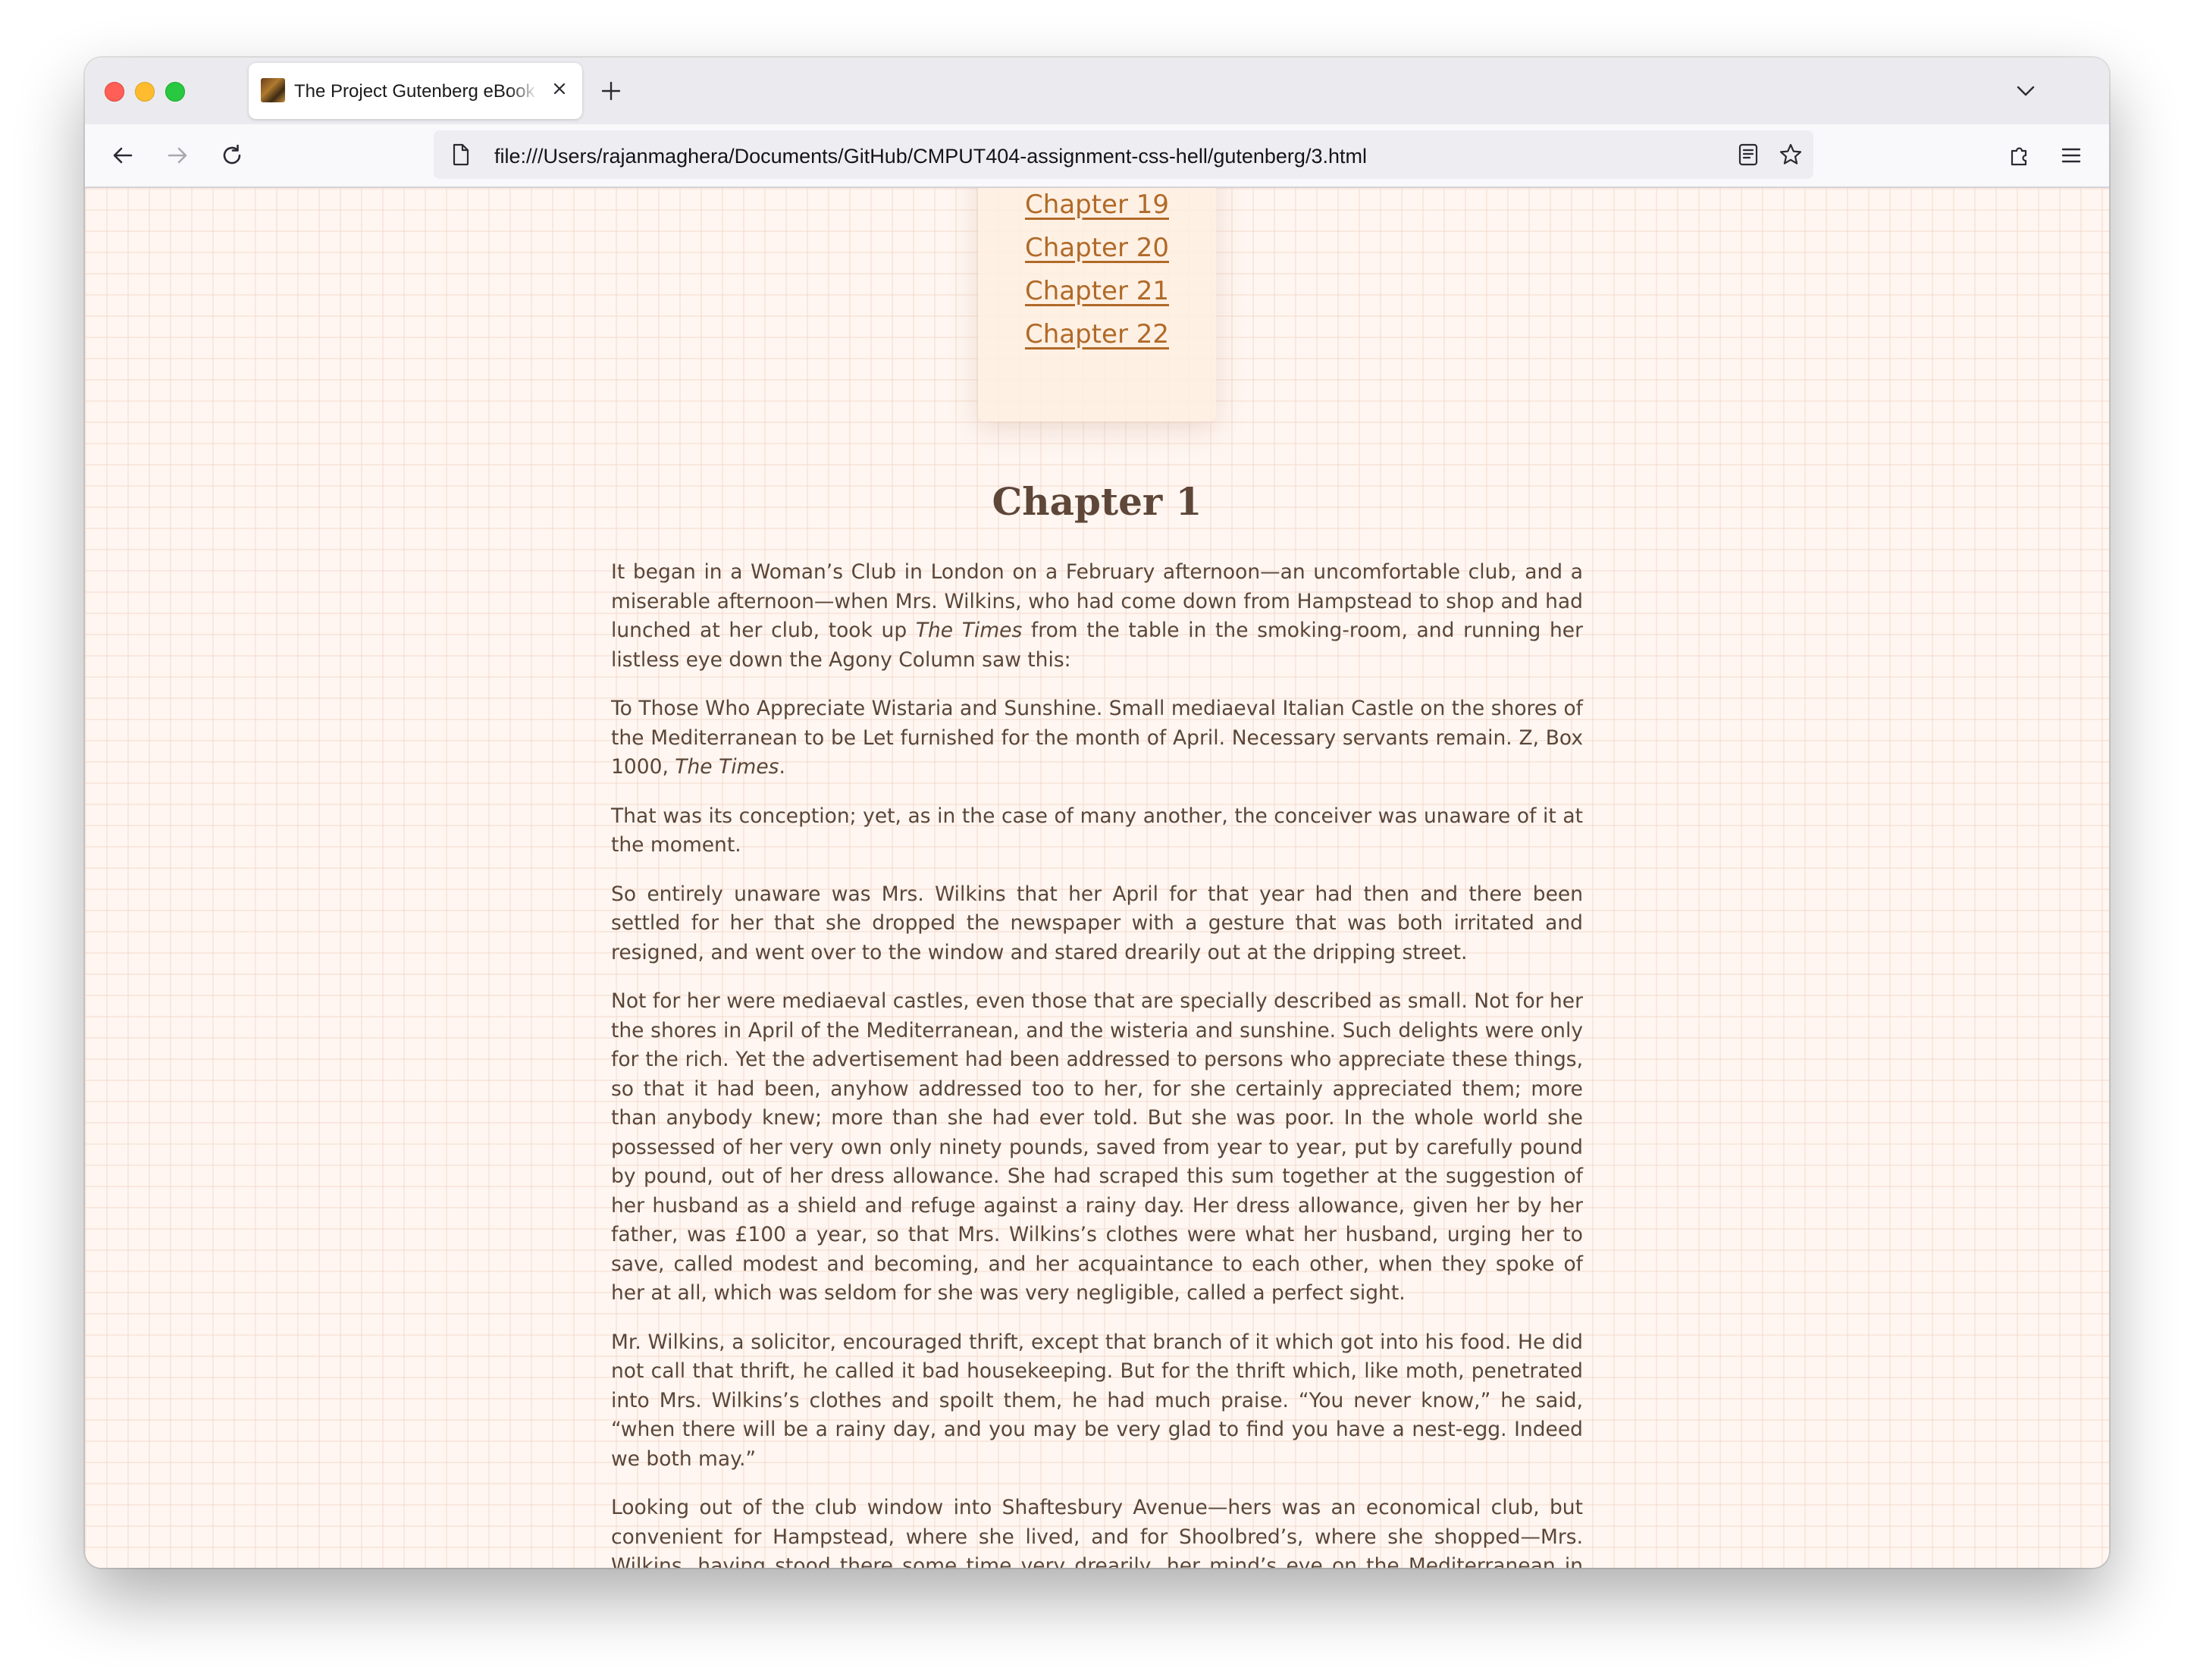 The image size is (2194, 1680). What do you see at coordinates (2025, 91) in the screenshot?
I see `chevron-down-icon` at bounding box center [2025, 91].